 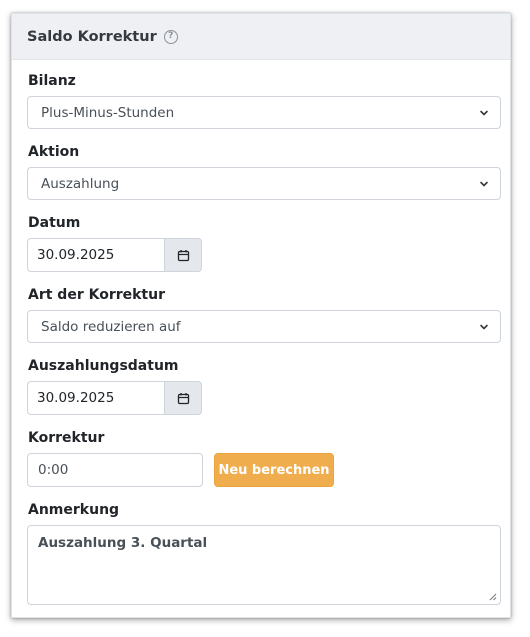 I want to click on auszahlungsdatum-input-group: 30.09.2025, so click(x=114, y=398).